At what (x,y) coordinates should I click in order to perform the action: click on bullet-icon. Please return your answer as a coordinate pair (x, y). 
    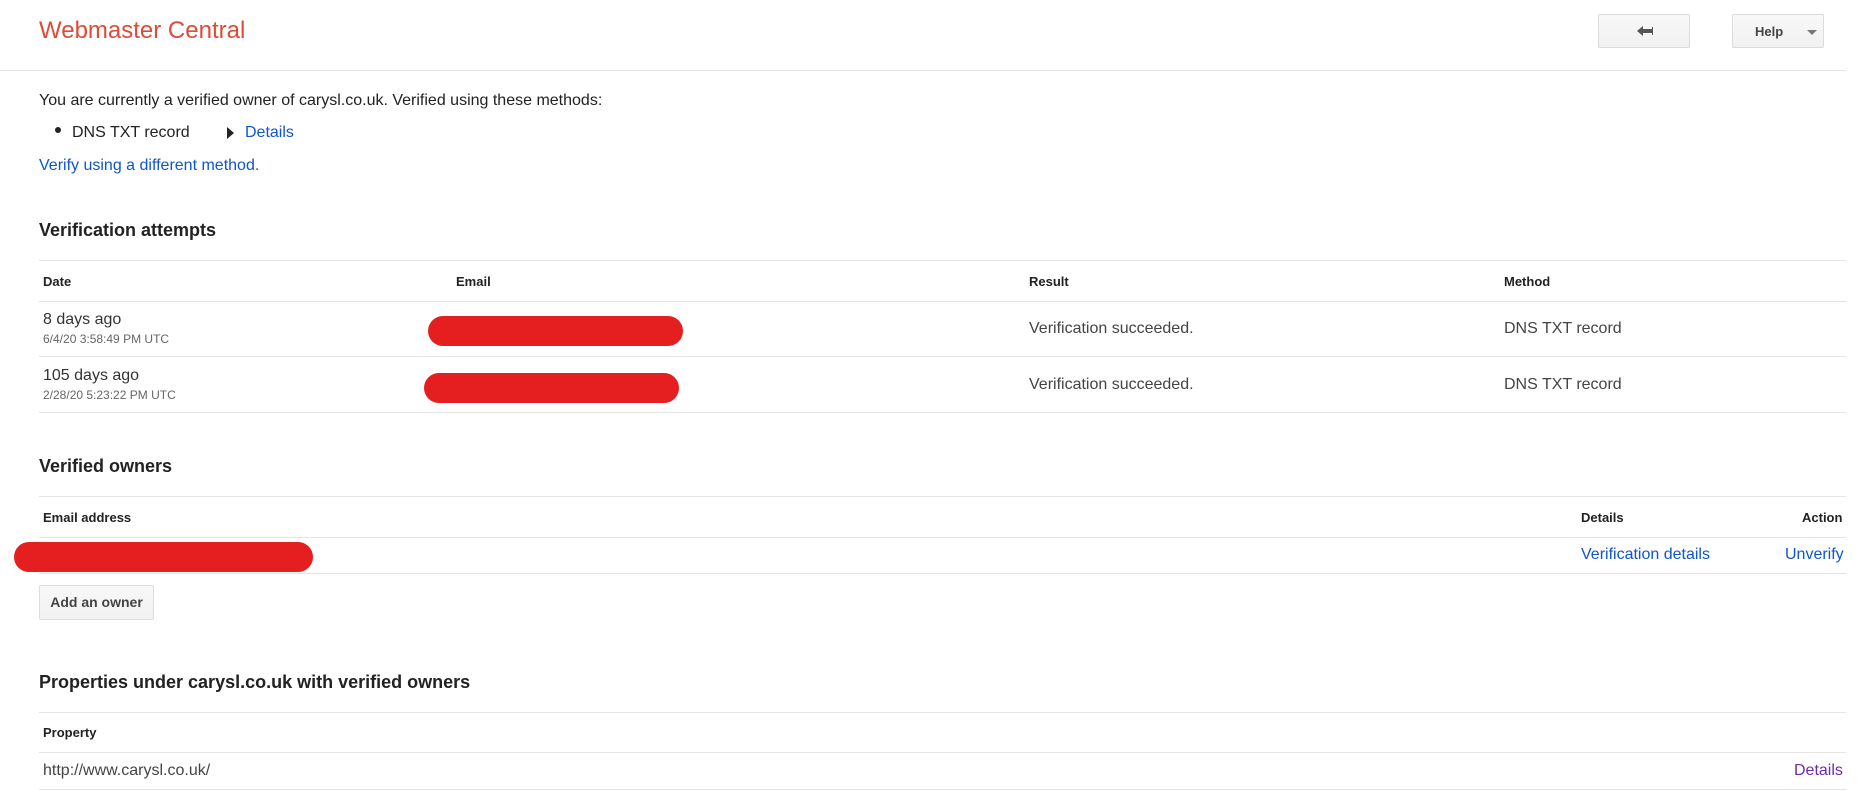
    Looking at the image, I should click on (58, 130).